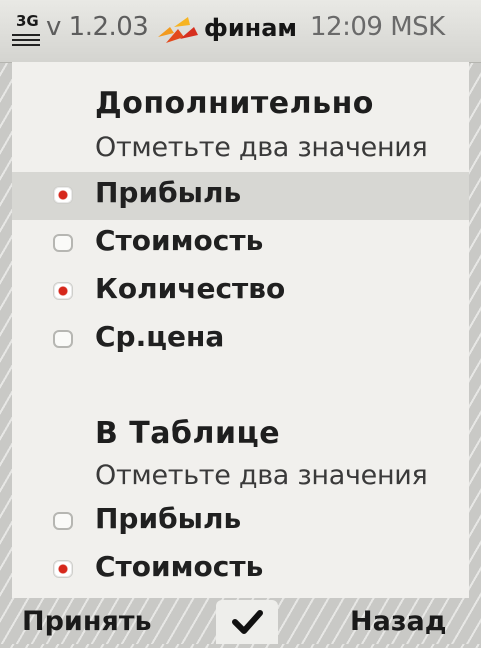 The image size is (481, 648). I want to click on section-hint-table: Отметьте два значения, so click(261, 475).